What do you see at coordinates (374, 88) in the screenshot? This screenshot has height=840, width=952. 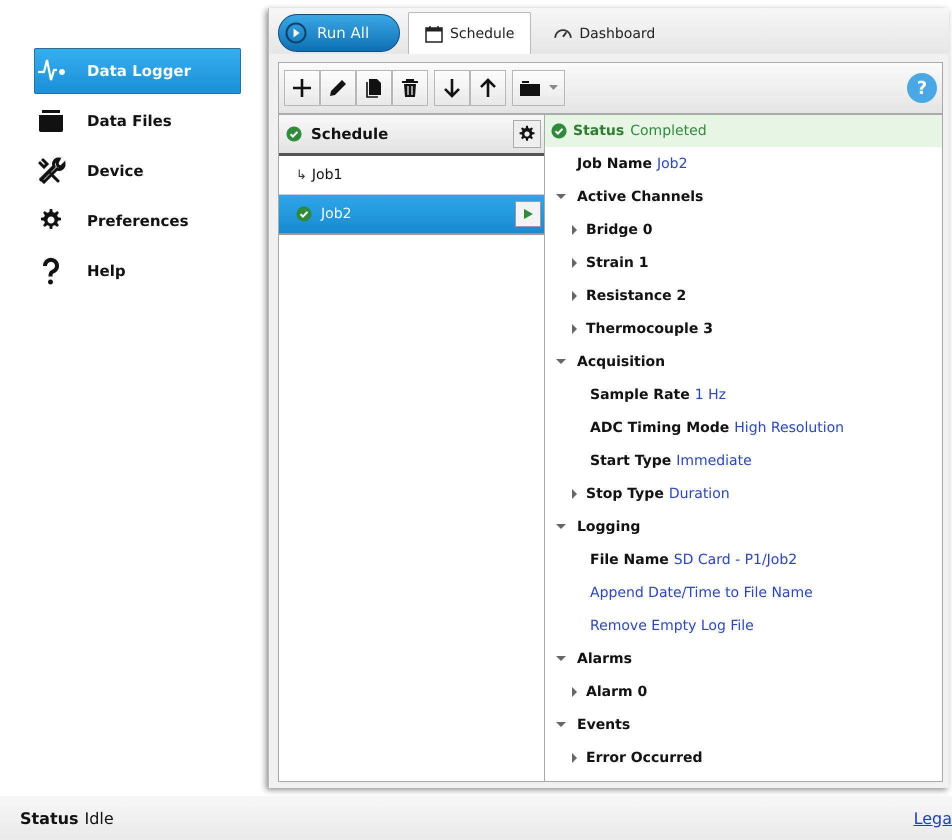 I see `copy-button` at bounding box center [374, 88].